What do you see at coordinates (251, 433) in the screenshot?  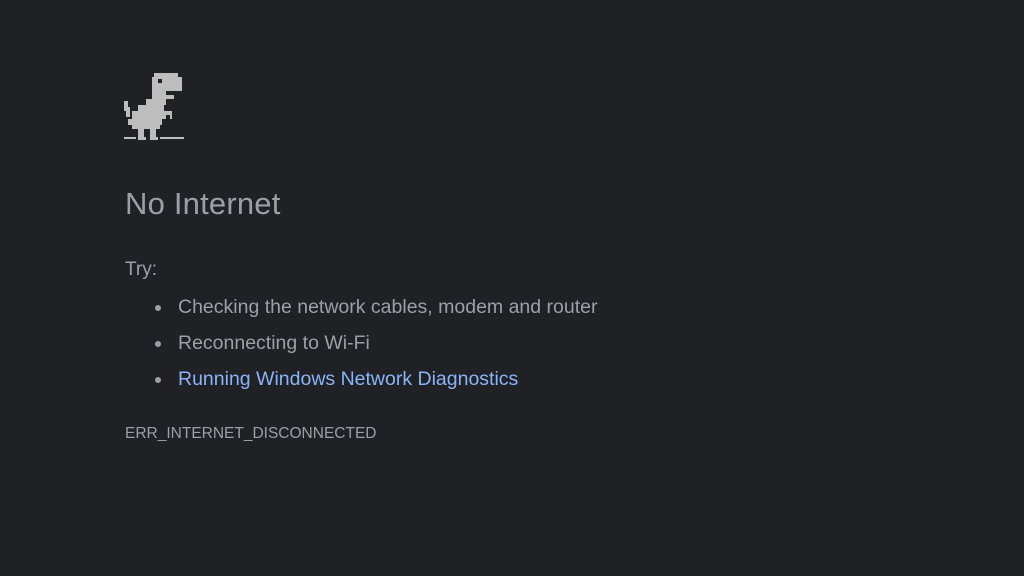 I see `error-code: ERR_INTERNET_DISCONNECTED` at bounding box center [251, 433].